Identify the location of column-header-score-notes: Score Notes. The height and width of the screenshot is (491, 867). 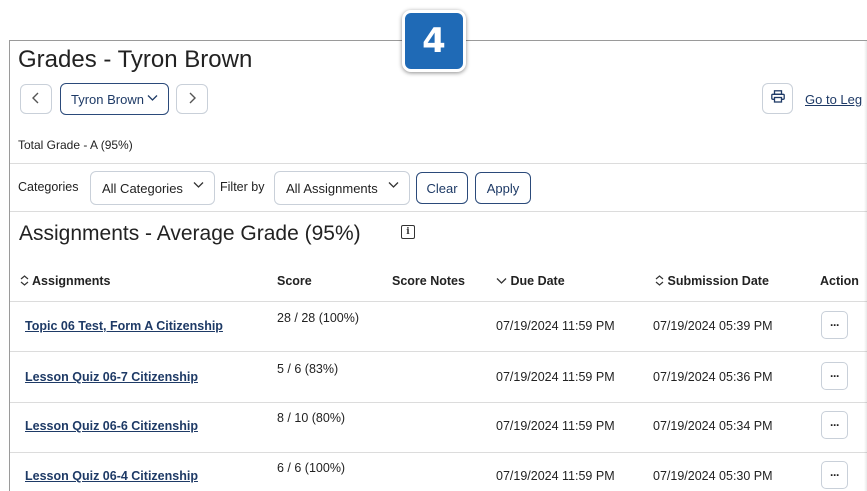
(428, 281).